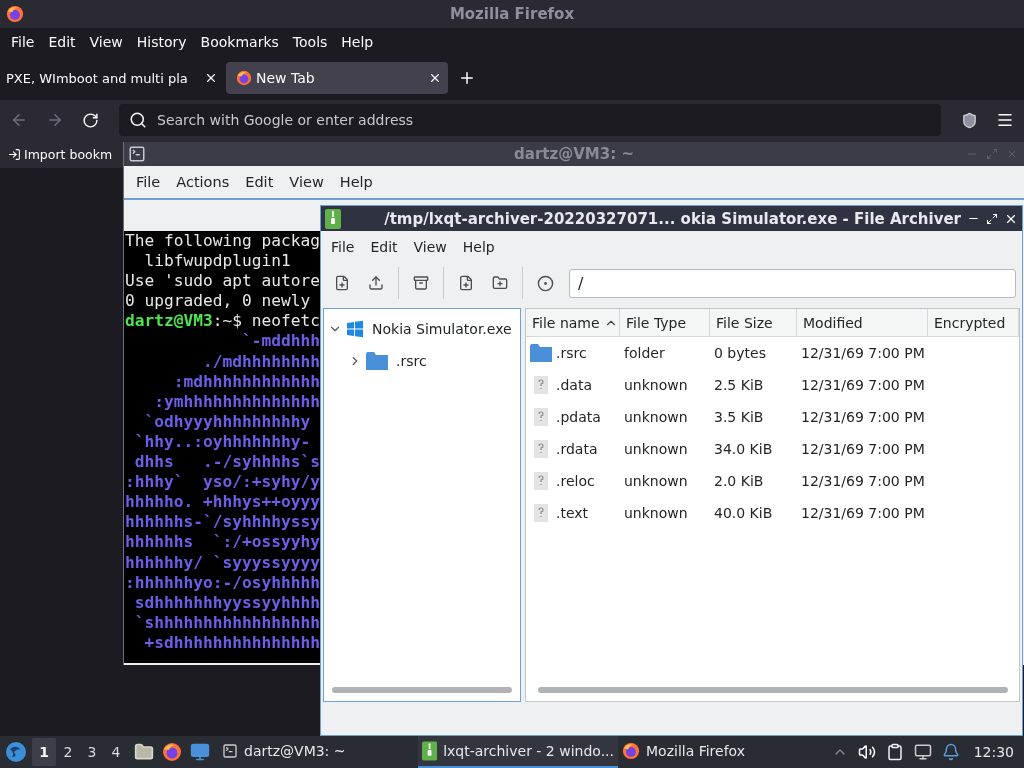 This screenshot has width=1024, height=768. Describe the element at coordinates (866, 752) in the screenshot. I see `volume-icon` at that location.